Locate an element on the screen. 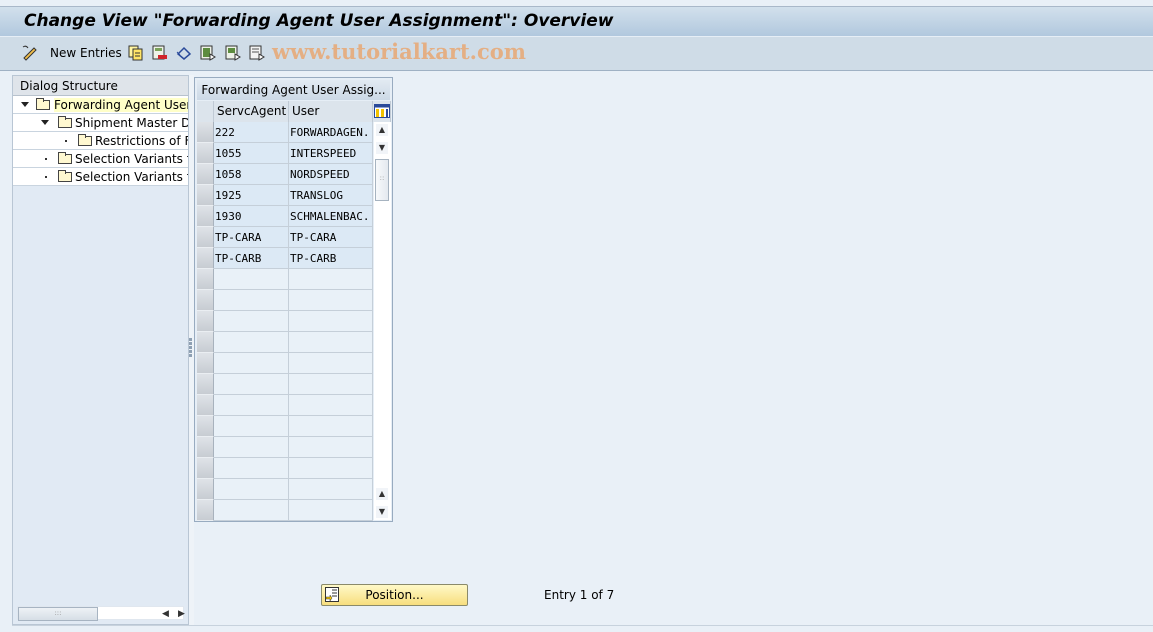 This screenshot has height=632, width=1153. tree-item-shipment-master-data: Shipment Master Data is located at coordinates (100, 123).